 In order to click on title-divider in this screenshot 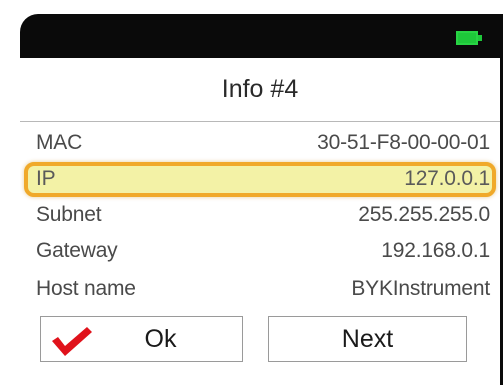, I will do `click(260, 121)`.